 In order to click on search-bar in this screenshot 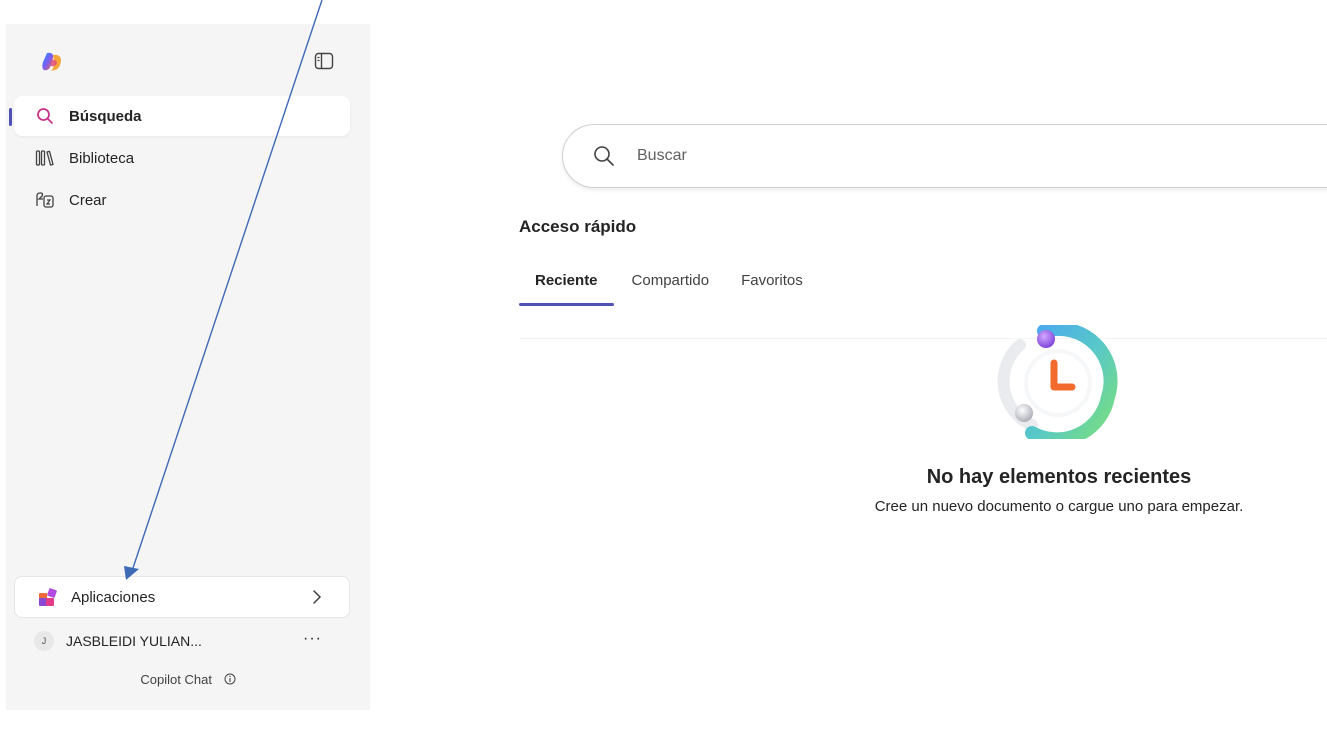, I will do `click(944, 156)`.